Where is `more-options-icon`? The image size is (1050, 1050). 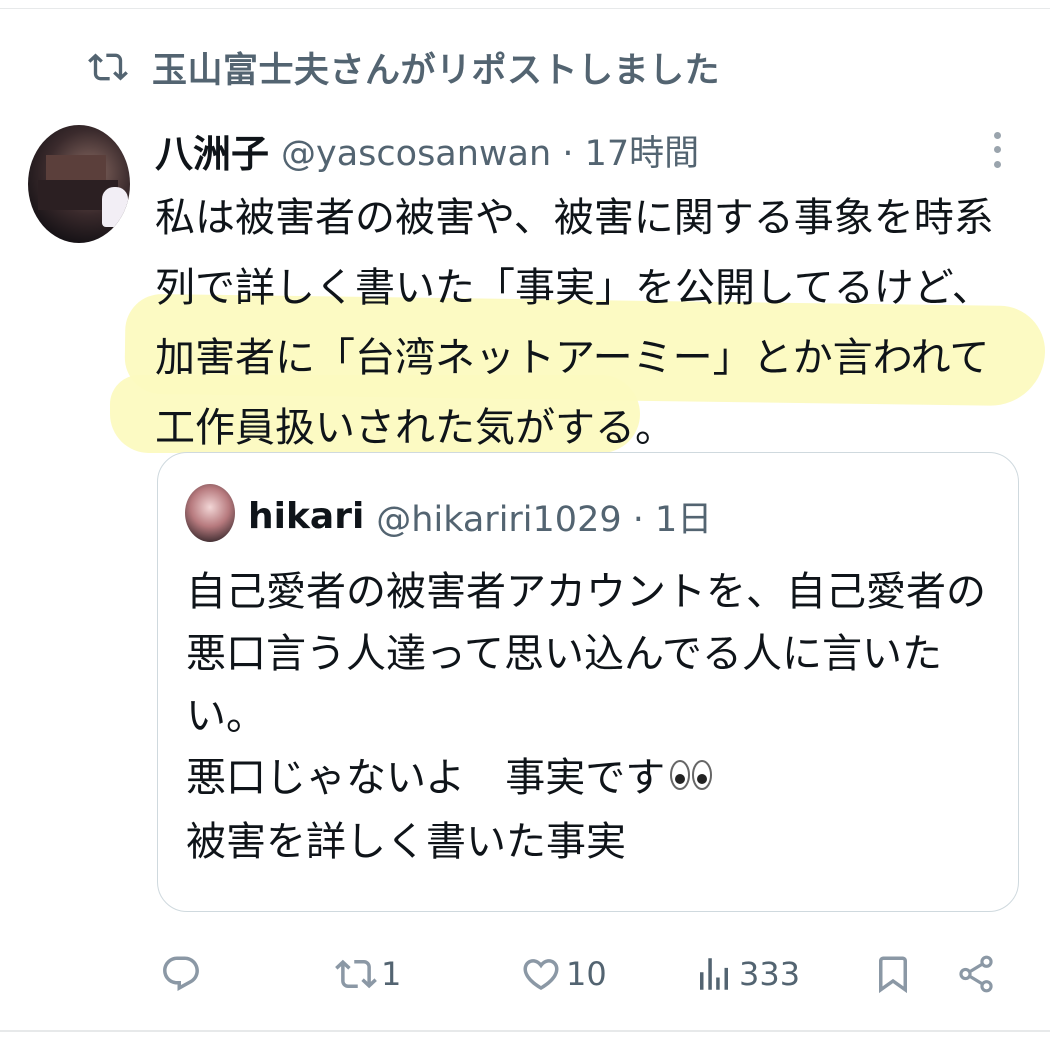 more-options-icon is located at coordinates (997, 150).